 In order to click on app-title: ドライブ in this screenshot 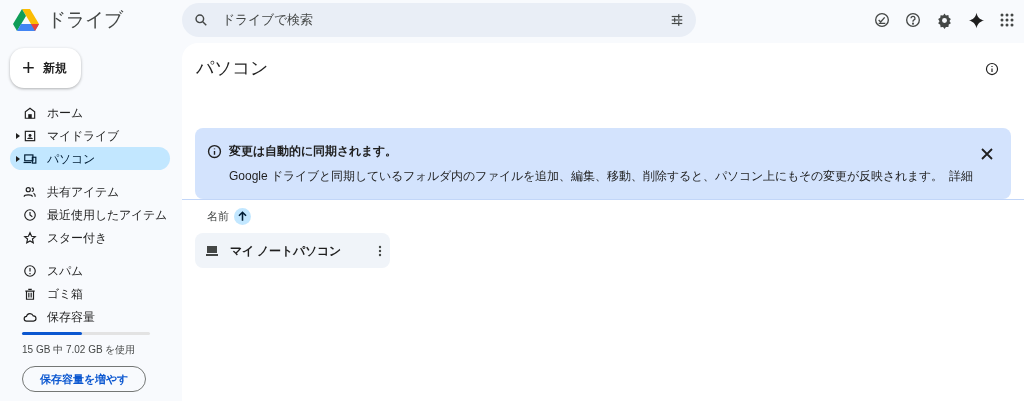, I will do `click(85, 19)`.